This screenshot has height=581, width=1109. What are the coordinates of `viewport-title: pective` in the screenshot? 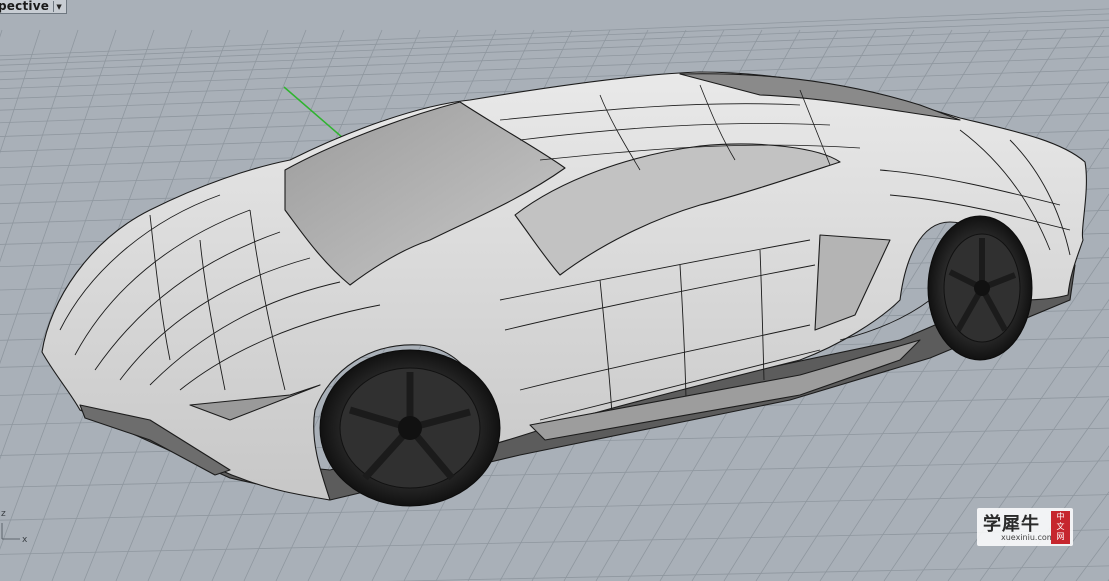 It's located at (24, 6).